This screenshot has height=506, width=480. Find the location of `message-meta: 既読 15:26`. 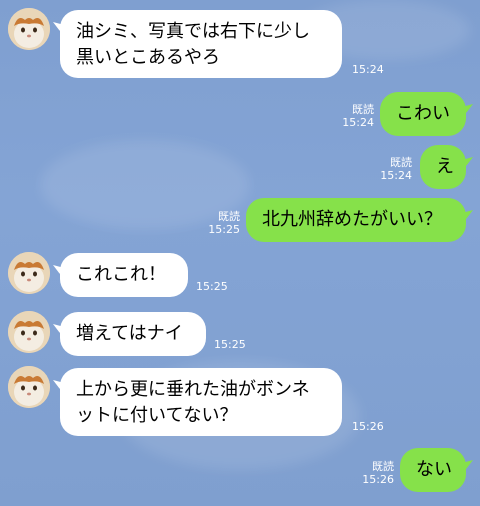

message-meta: 既読 15:26 is located at coordinates (376, 473).